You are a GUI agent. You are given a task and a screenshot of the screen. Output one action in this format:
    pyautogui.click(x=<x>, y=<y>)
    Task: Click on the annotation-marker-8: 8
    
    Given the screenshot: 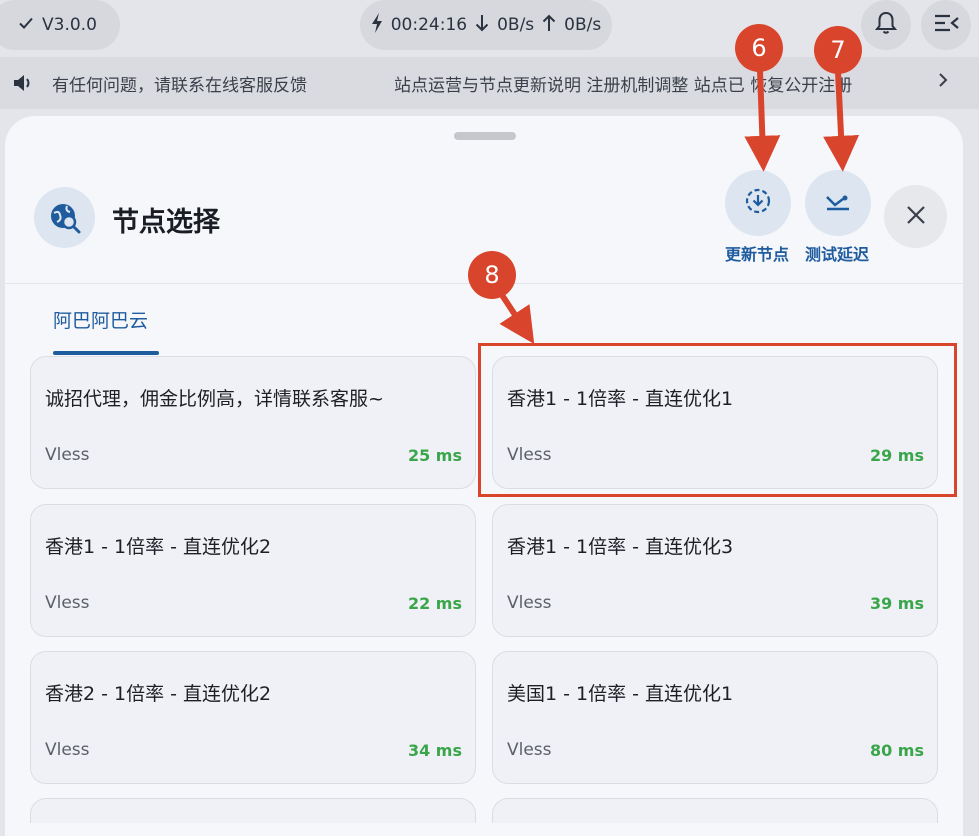 What is the action you would take?
    pyautogui.click(x=492, y=275)
    